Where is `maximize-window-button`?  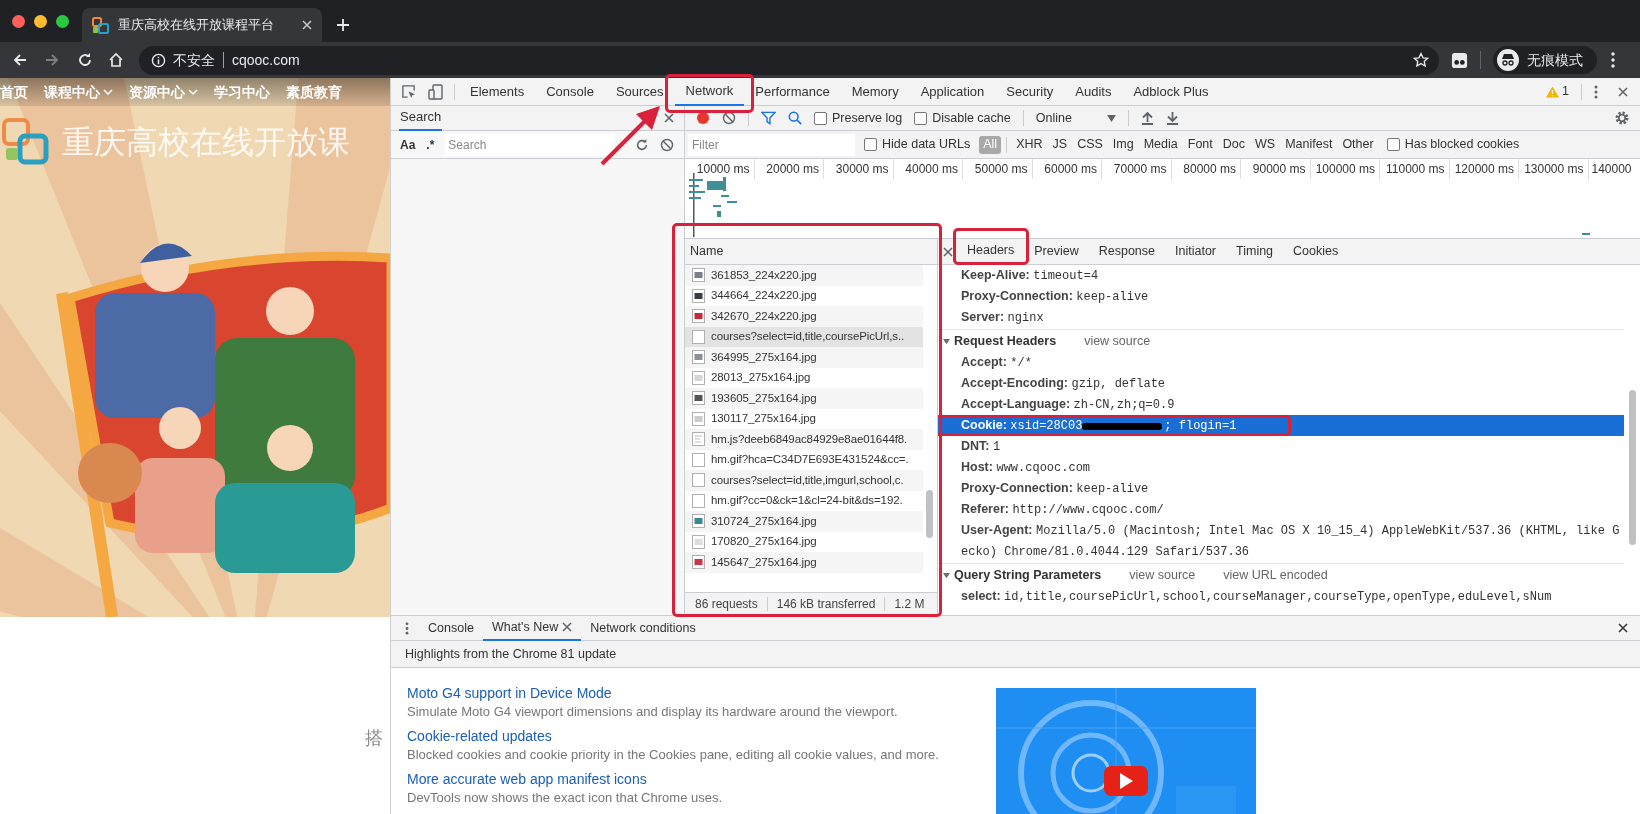
maximize-window-button is located at coordinates (62, 21).